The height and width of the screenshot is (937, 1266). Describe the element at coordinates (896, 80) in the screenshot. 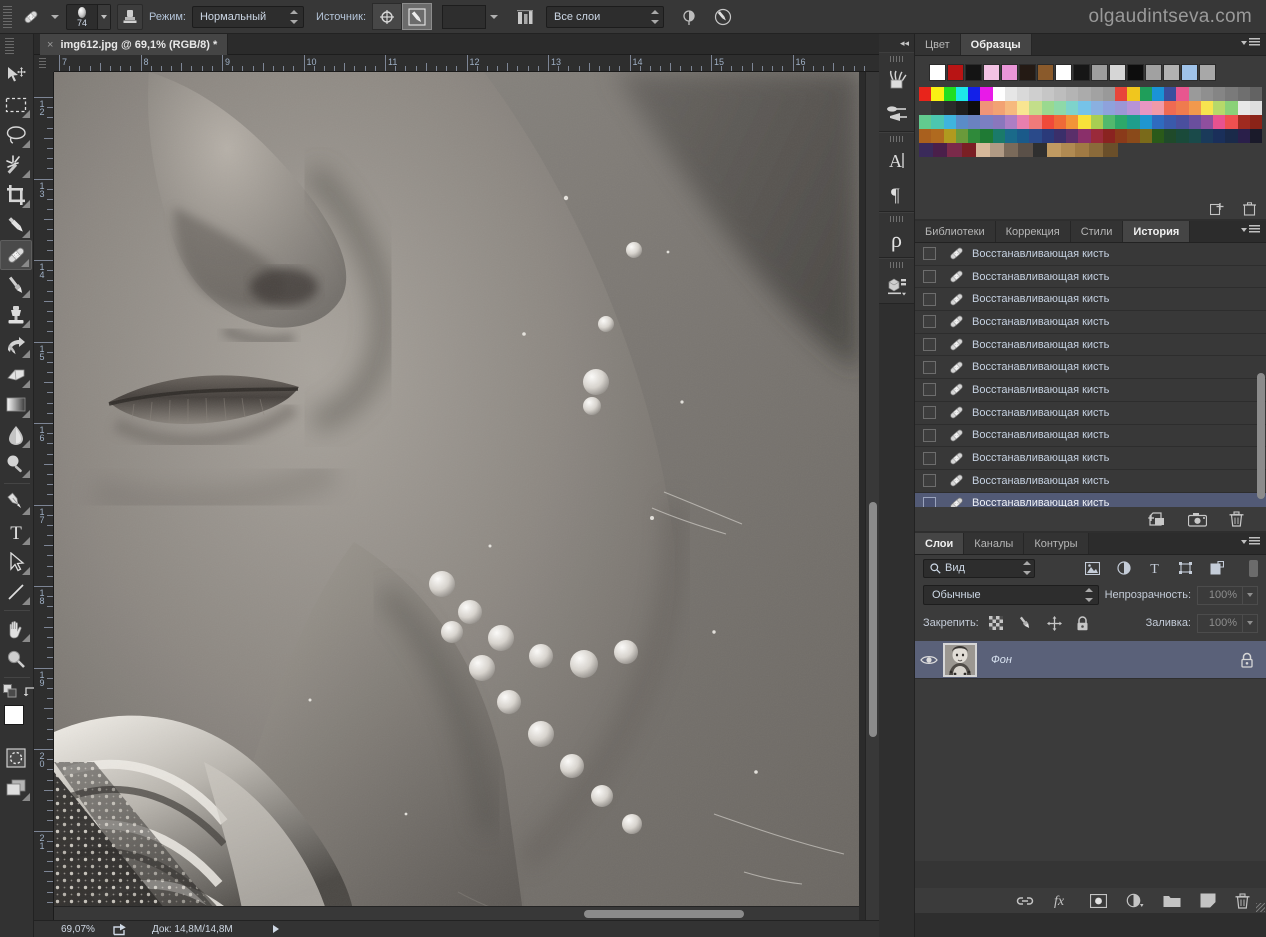

I see `brushes-icon` at that location.